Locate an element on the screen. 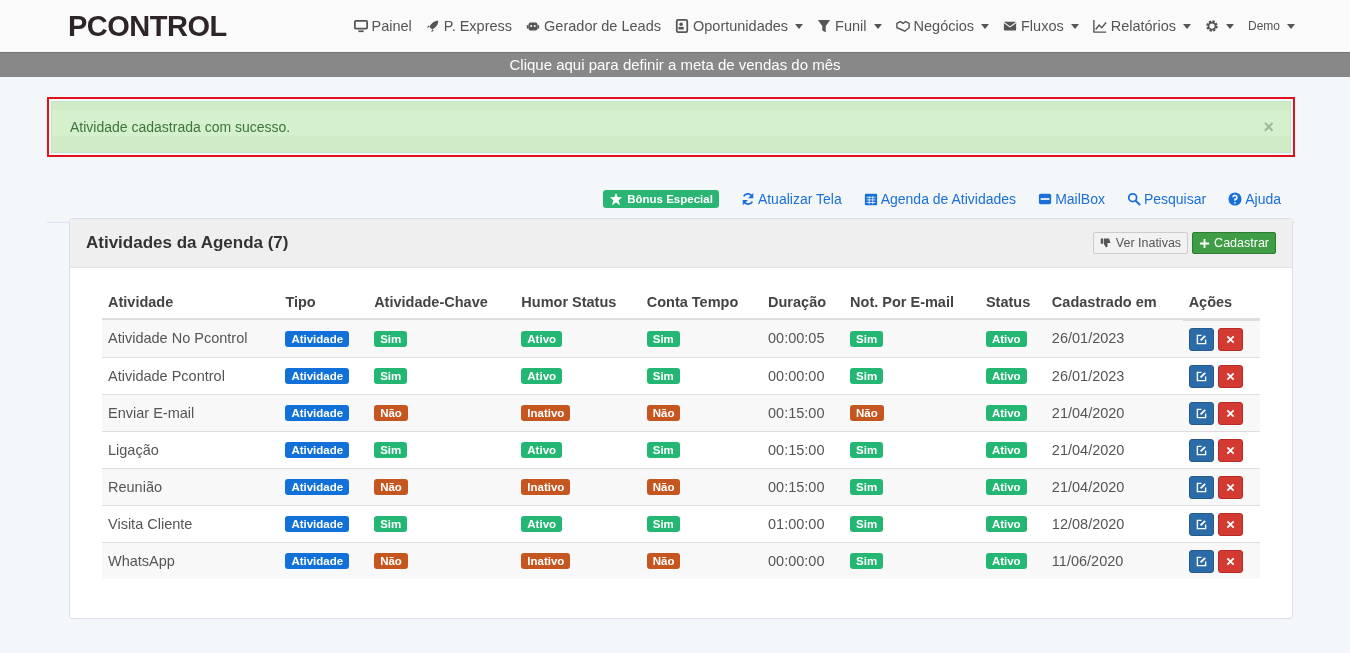 Image resolution: width=1350 pixels, height=653 pixels. contact-card-icon is located at coordinates (681, 26).